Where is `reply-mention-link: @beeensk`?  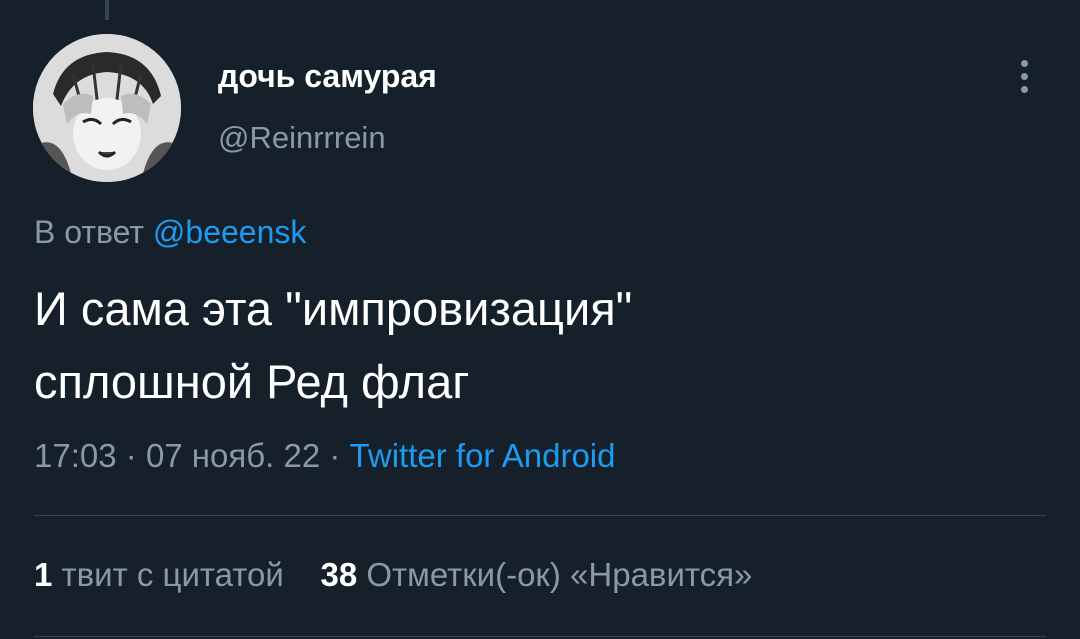
reply-mention-link: @beeensk is located at coordinates (229, 232).